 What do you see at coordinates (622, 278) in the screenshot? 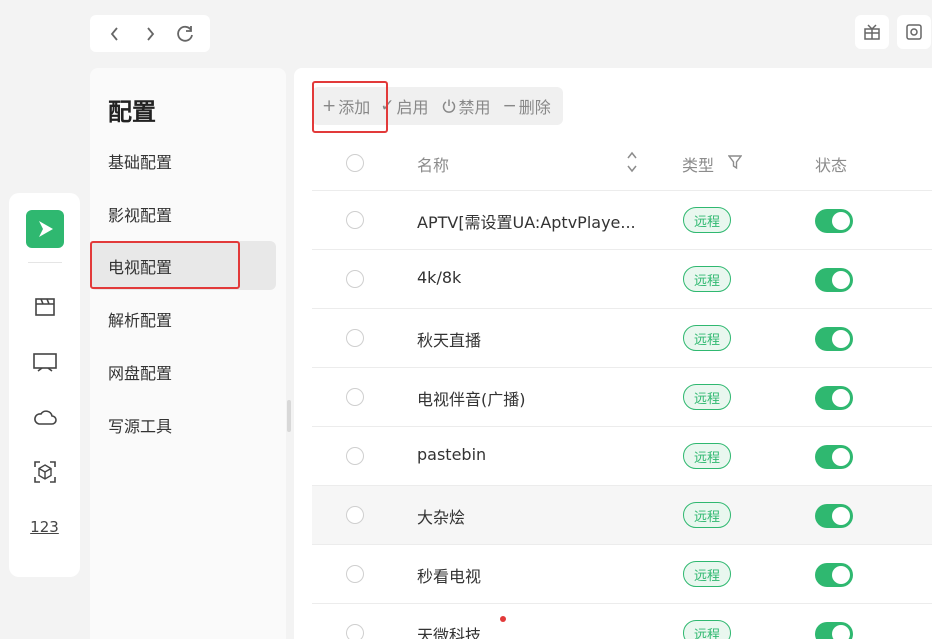
I see `table-row: 4k/8k 远程` at bounding box center [622, 278].